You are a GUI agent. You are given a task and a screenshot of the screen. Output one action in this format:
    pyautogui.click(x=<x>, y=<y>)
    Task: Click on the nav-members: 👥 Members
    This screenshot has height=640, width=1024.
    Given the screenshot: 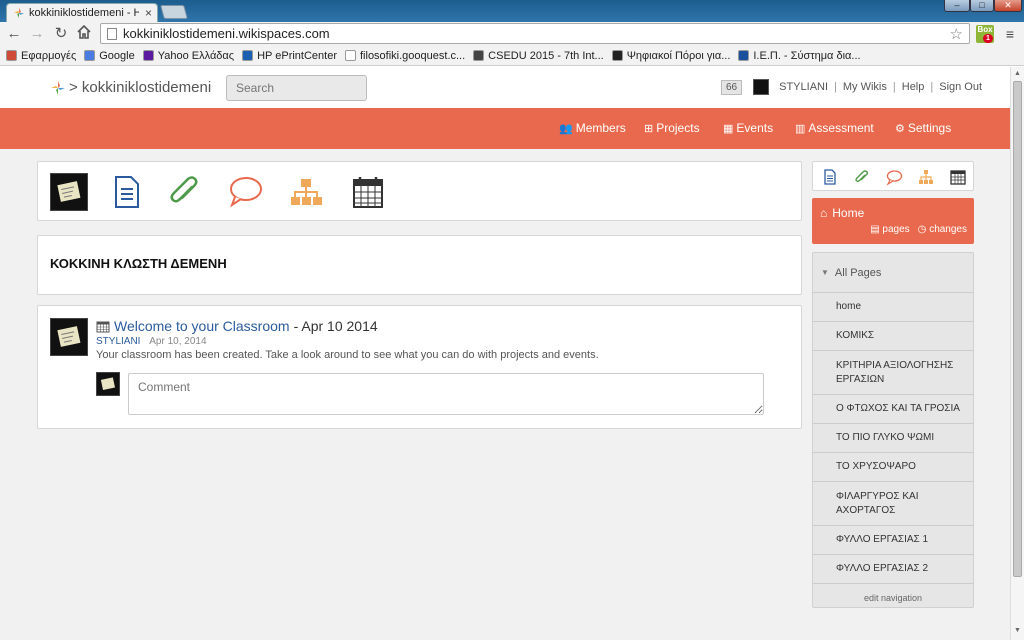 What is the action you would take?
    pyautogui.click(x=592, y=128)
    